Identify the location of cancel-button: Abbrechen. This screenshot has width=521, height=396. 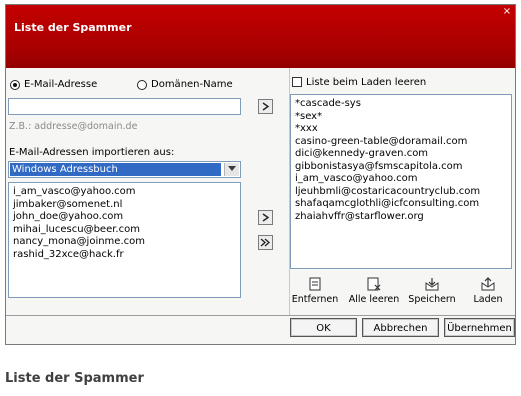
(400, 327).